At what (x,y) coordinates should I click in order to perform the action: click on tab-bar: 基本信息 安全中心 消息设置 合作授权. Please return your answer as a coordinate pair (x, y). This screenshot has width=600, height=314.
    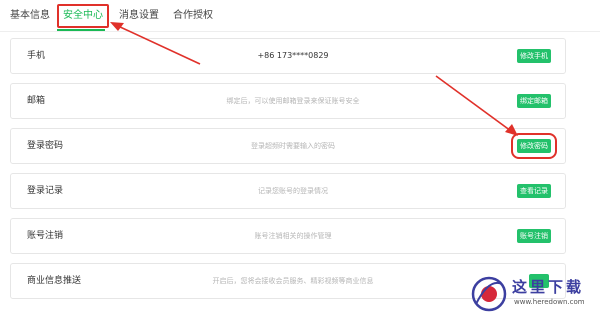
    Looking at the image, I should click on (300, 16).